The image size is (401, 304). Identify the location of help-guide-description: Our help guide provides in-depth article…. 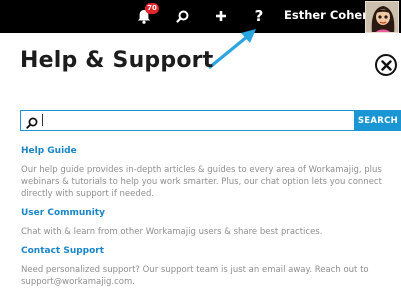
(201, 182).